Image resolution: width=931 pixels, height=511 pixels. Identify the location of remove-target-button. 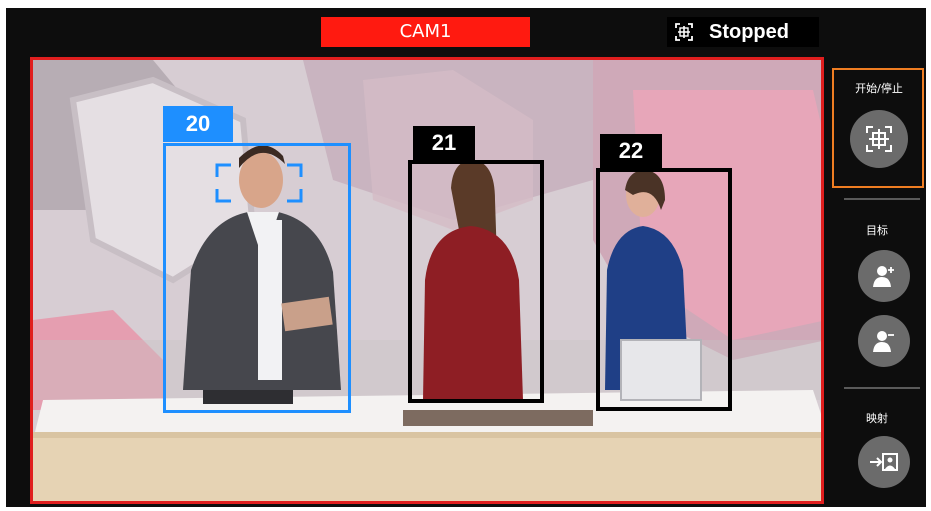
(884, 341).